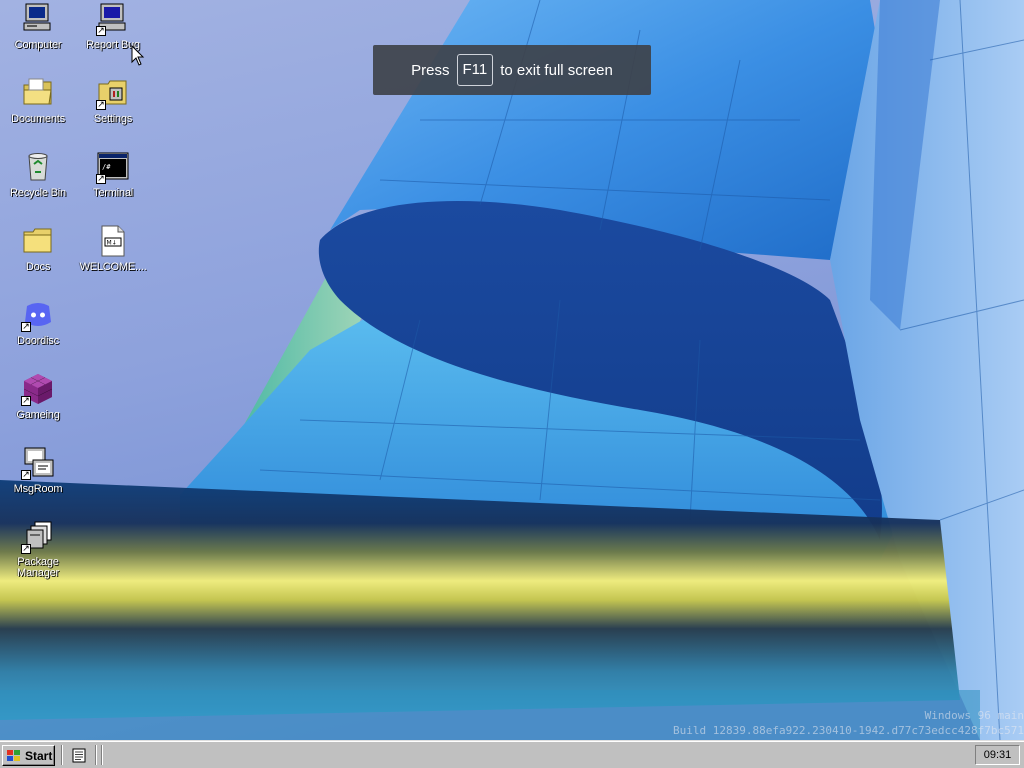  Describe the element at coordinates (512, 754) in the screenshot. I see `taskbar: Start 09:31` at that location.